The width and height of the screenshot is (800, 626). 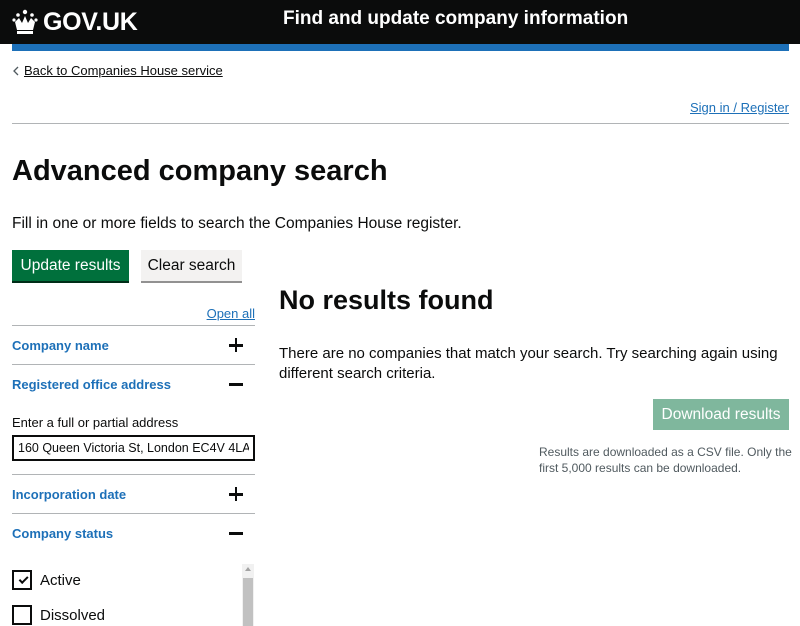 I want to click on accordion-company-name: Company name, so click(x=133, y=345).